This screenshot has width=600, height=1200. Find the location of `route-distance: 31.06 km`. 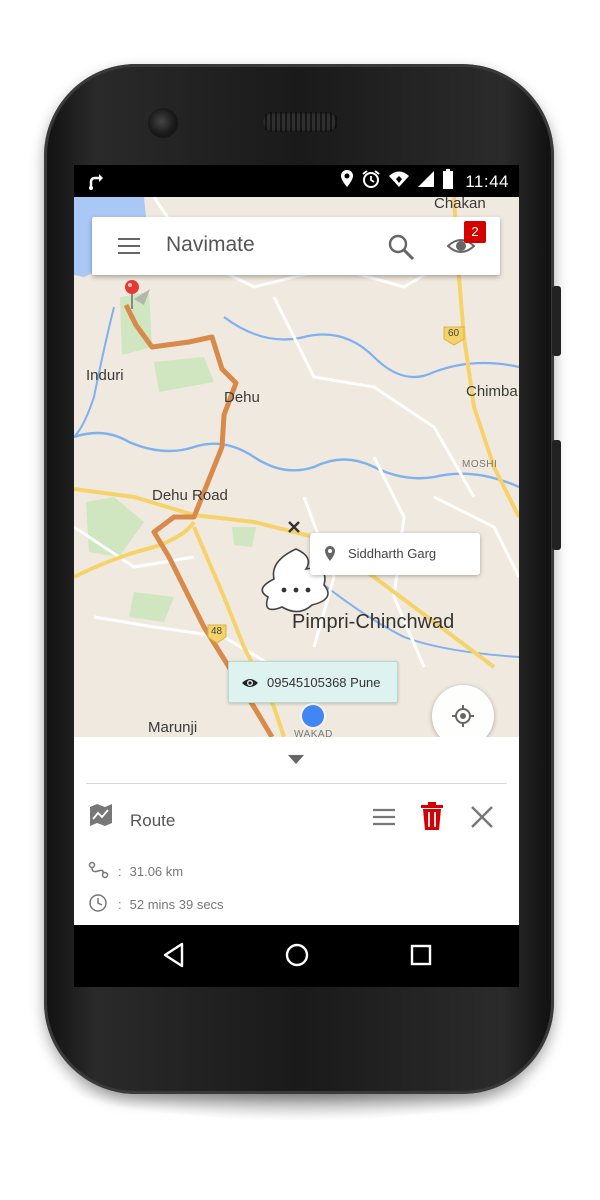

route-distance: 31.06 km is located at coordinates (156, 871).